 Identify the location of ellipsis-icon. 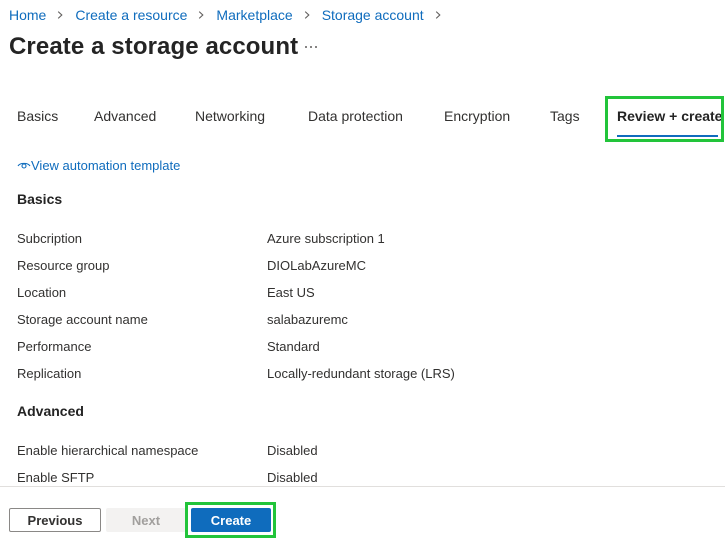
(311, 47).